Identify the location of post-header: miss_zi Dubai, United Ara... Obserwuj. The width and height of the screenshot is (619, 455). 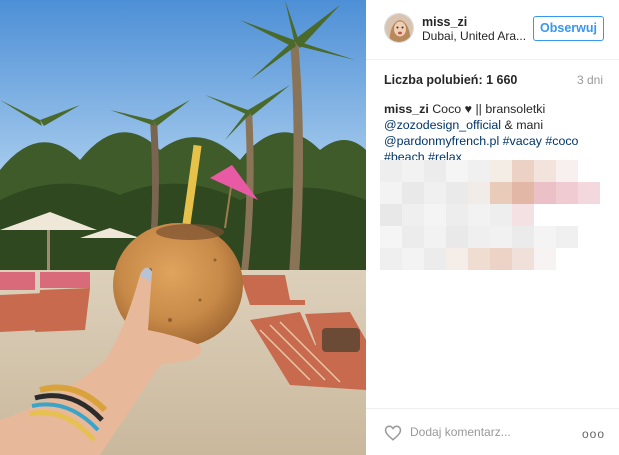
(492, 30).